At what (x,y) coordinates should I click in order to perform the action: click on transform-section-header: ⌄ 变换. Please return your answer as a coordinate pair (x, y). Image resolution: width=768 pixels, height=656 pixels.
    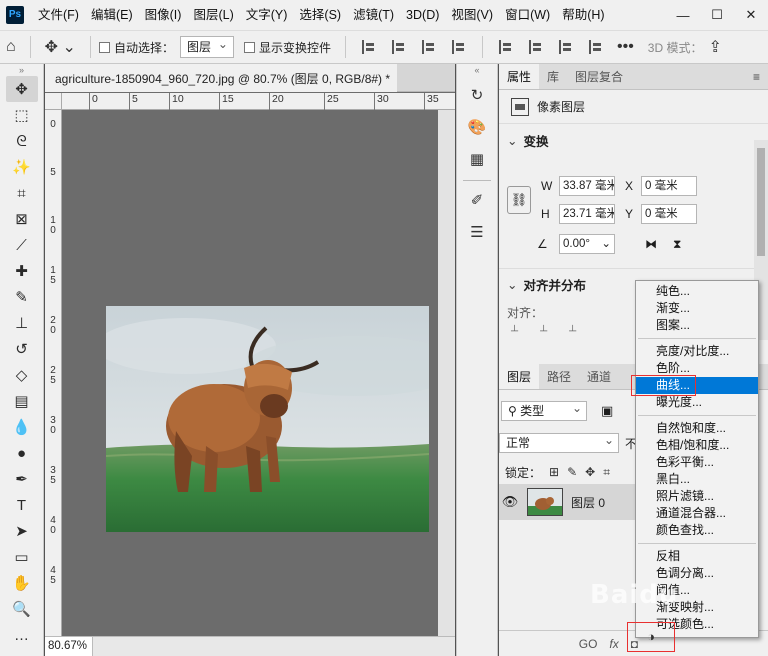
    Looking at the image, I should click on (633, 140).